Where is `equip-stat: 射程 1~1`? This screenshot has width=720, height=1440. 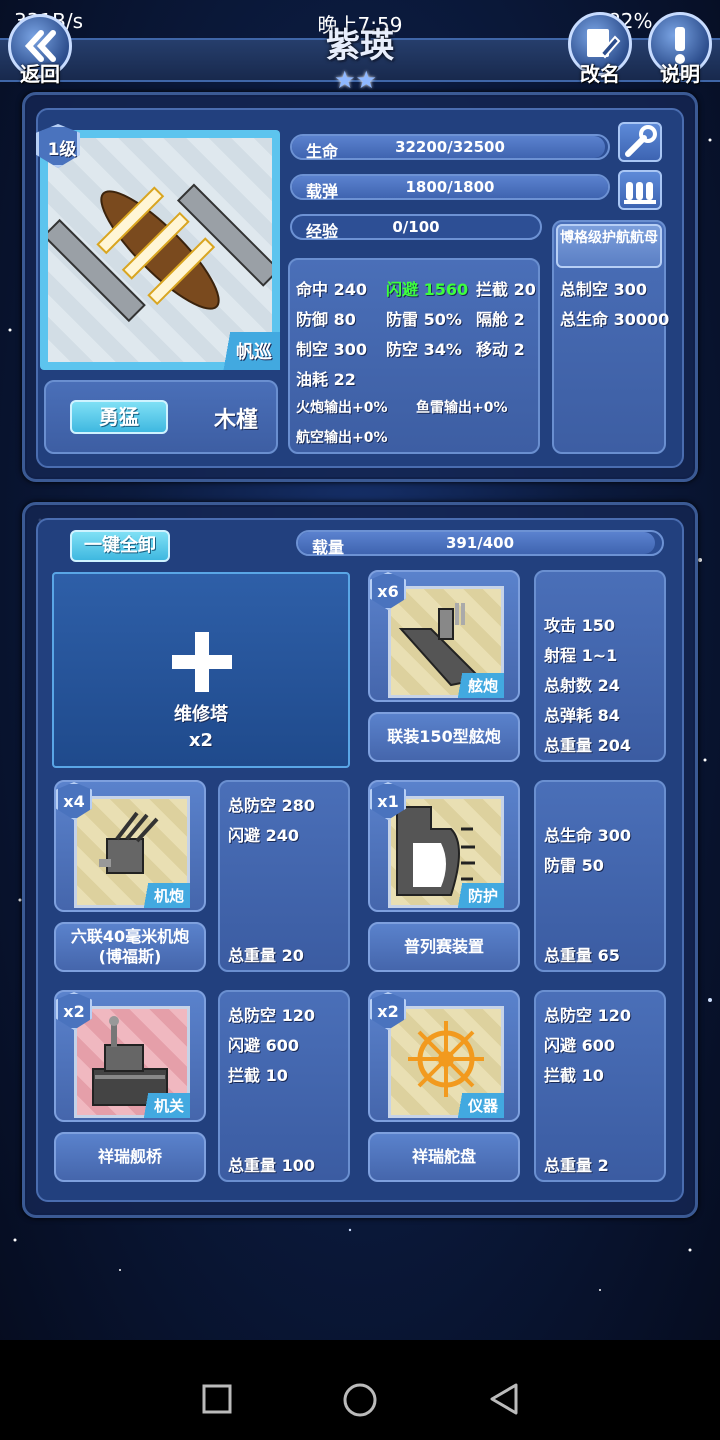 equip-stat: 射程 1~1 is located at coordinates (581, 655).